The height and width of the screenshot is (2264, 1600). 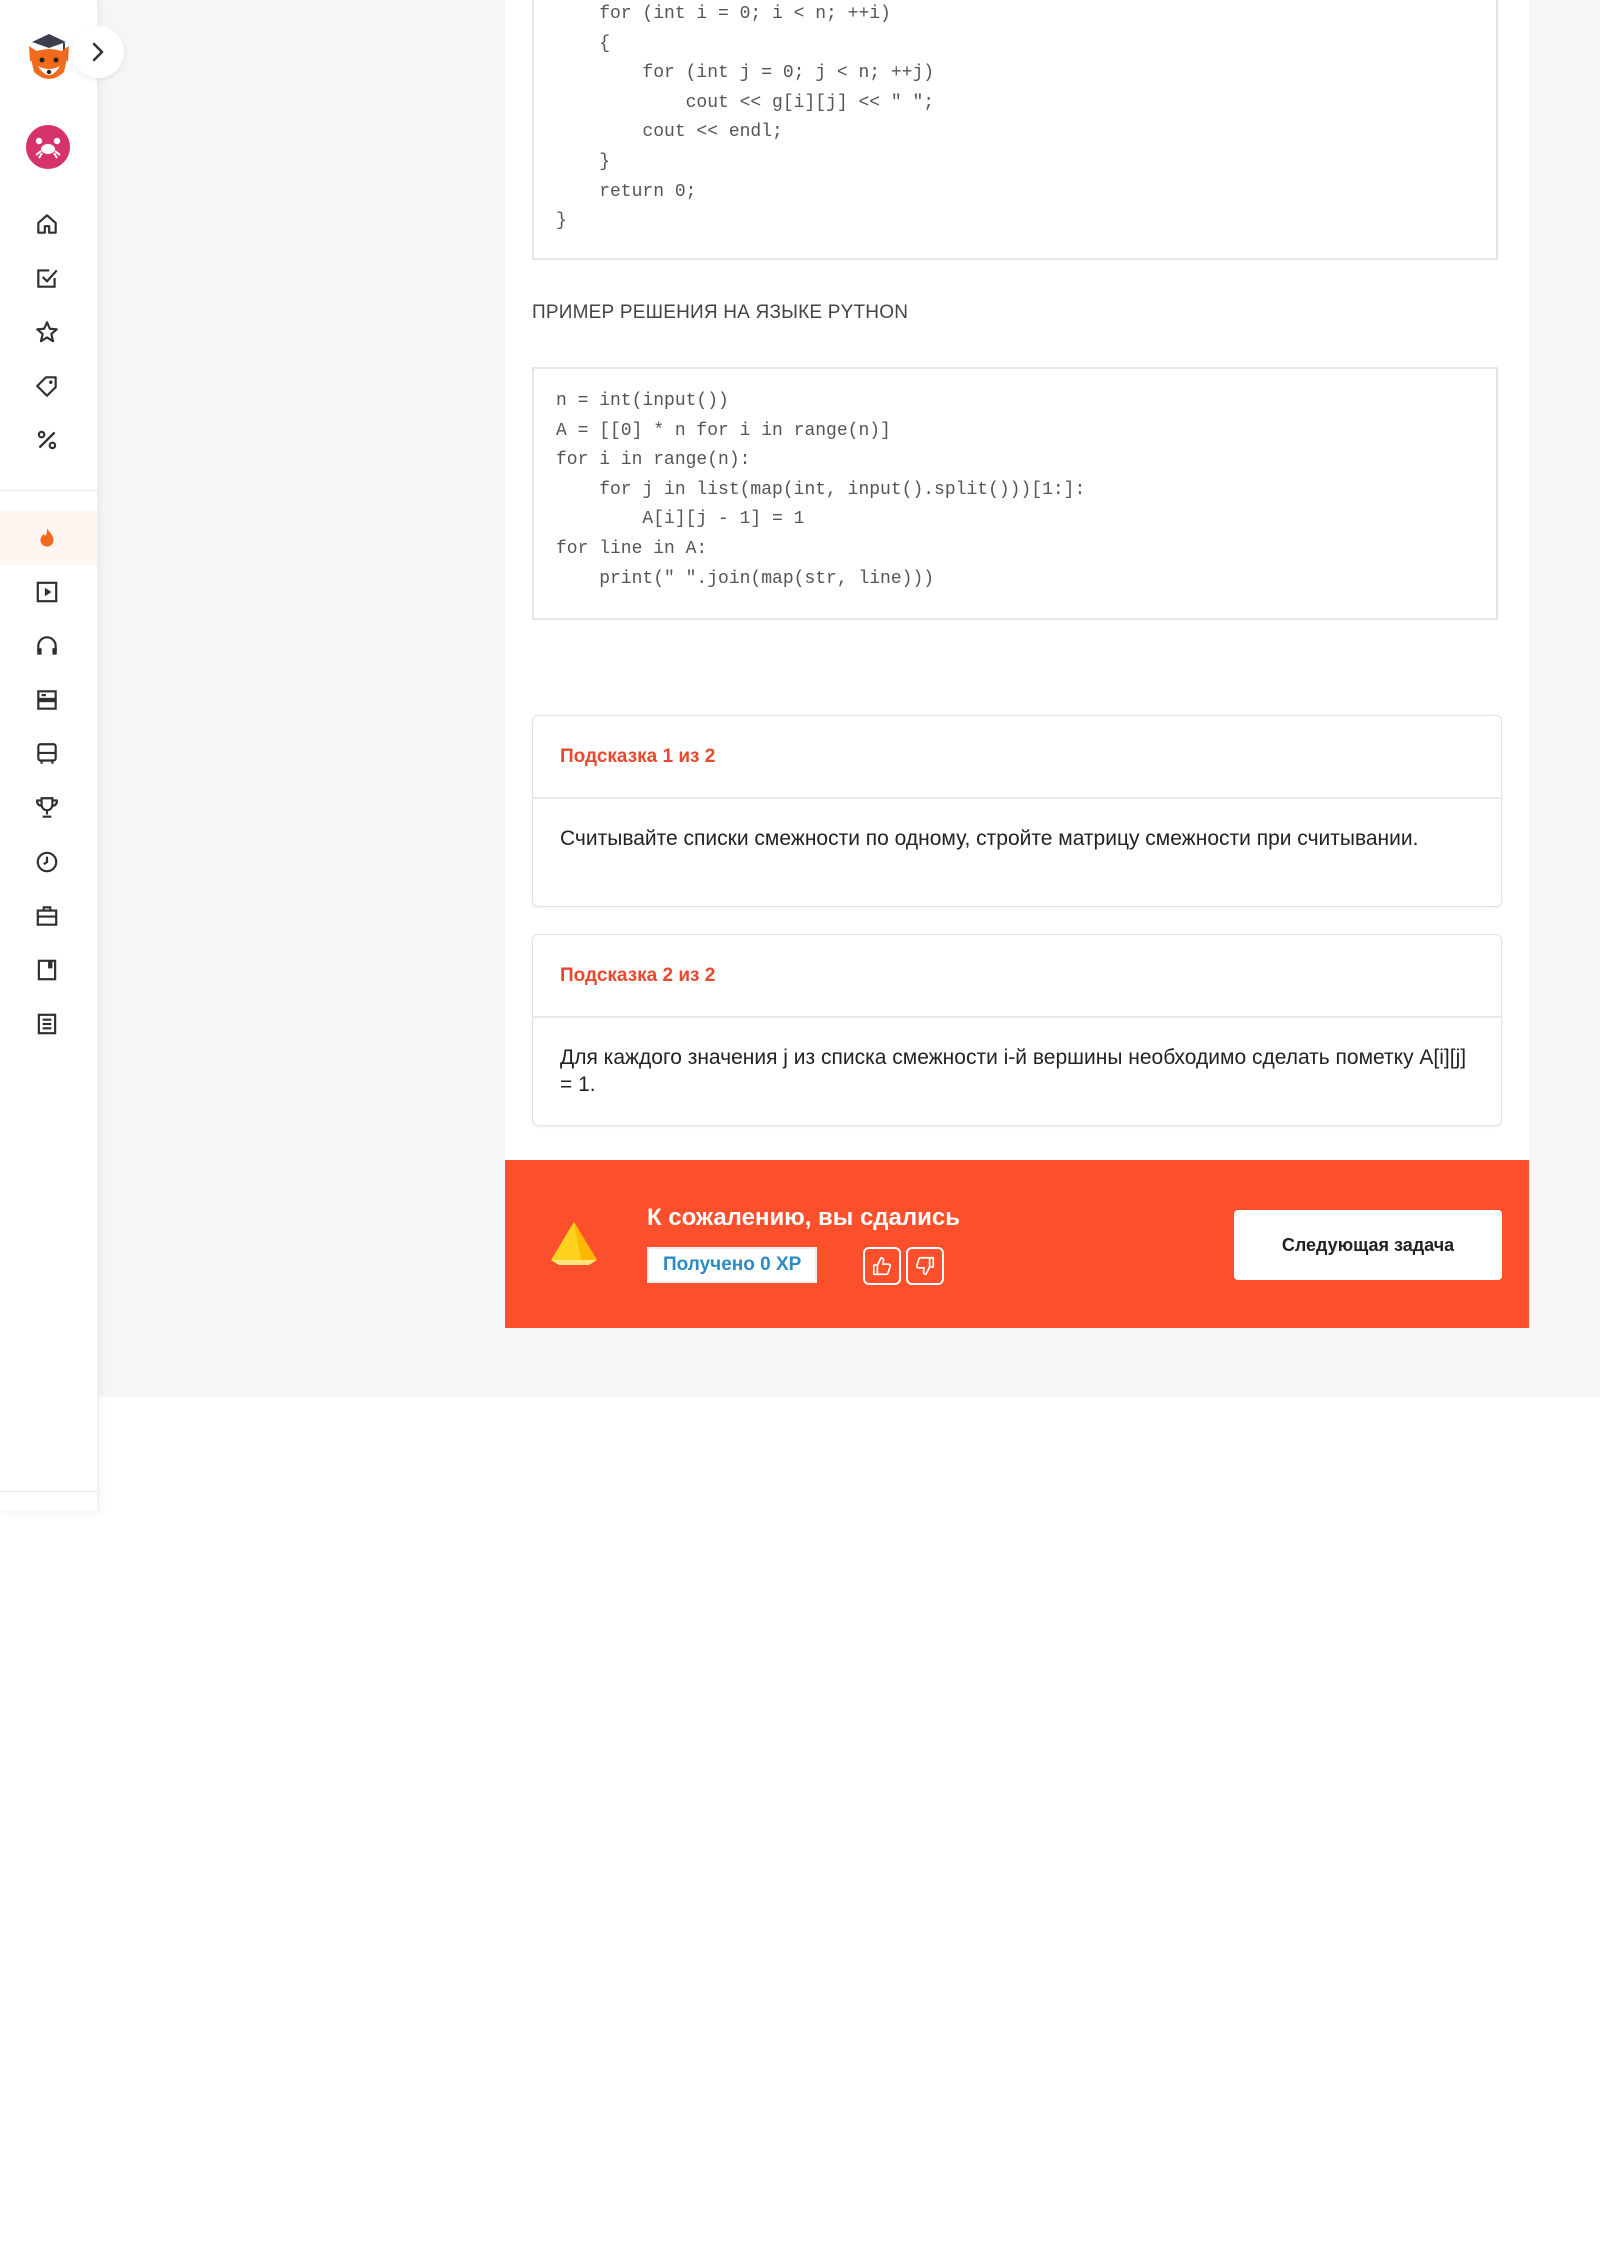 I want to click on percent-icon, so click(x=48, y=440).